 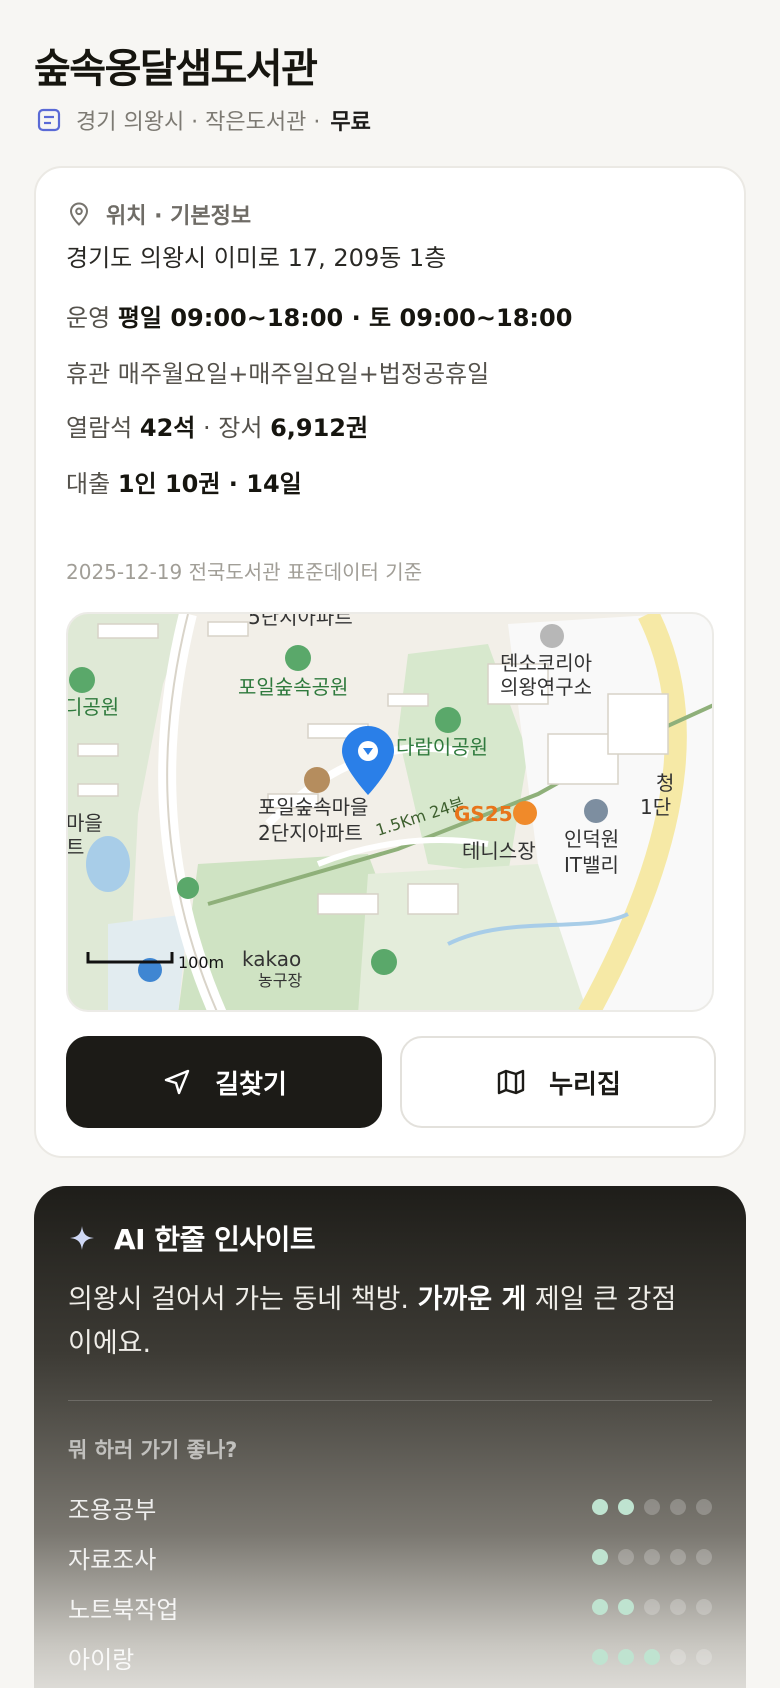 I want to click on hours-row: 운영 평일 09:00~18:00 · 토 09:00~18:00, so click(x=319, y=315).